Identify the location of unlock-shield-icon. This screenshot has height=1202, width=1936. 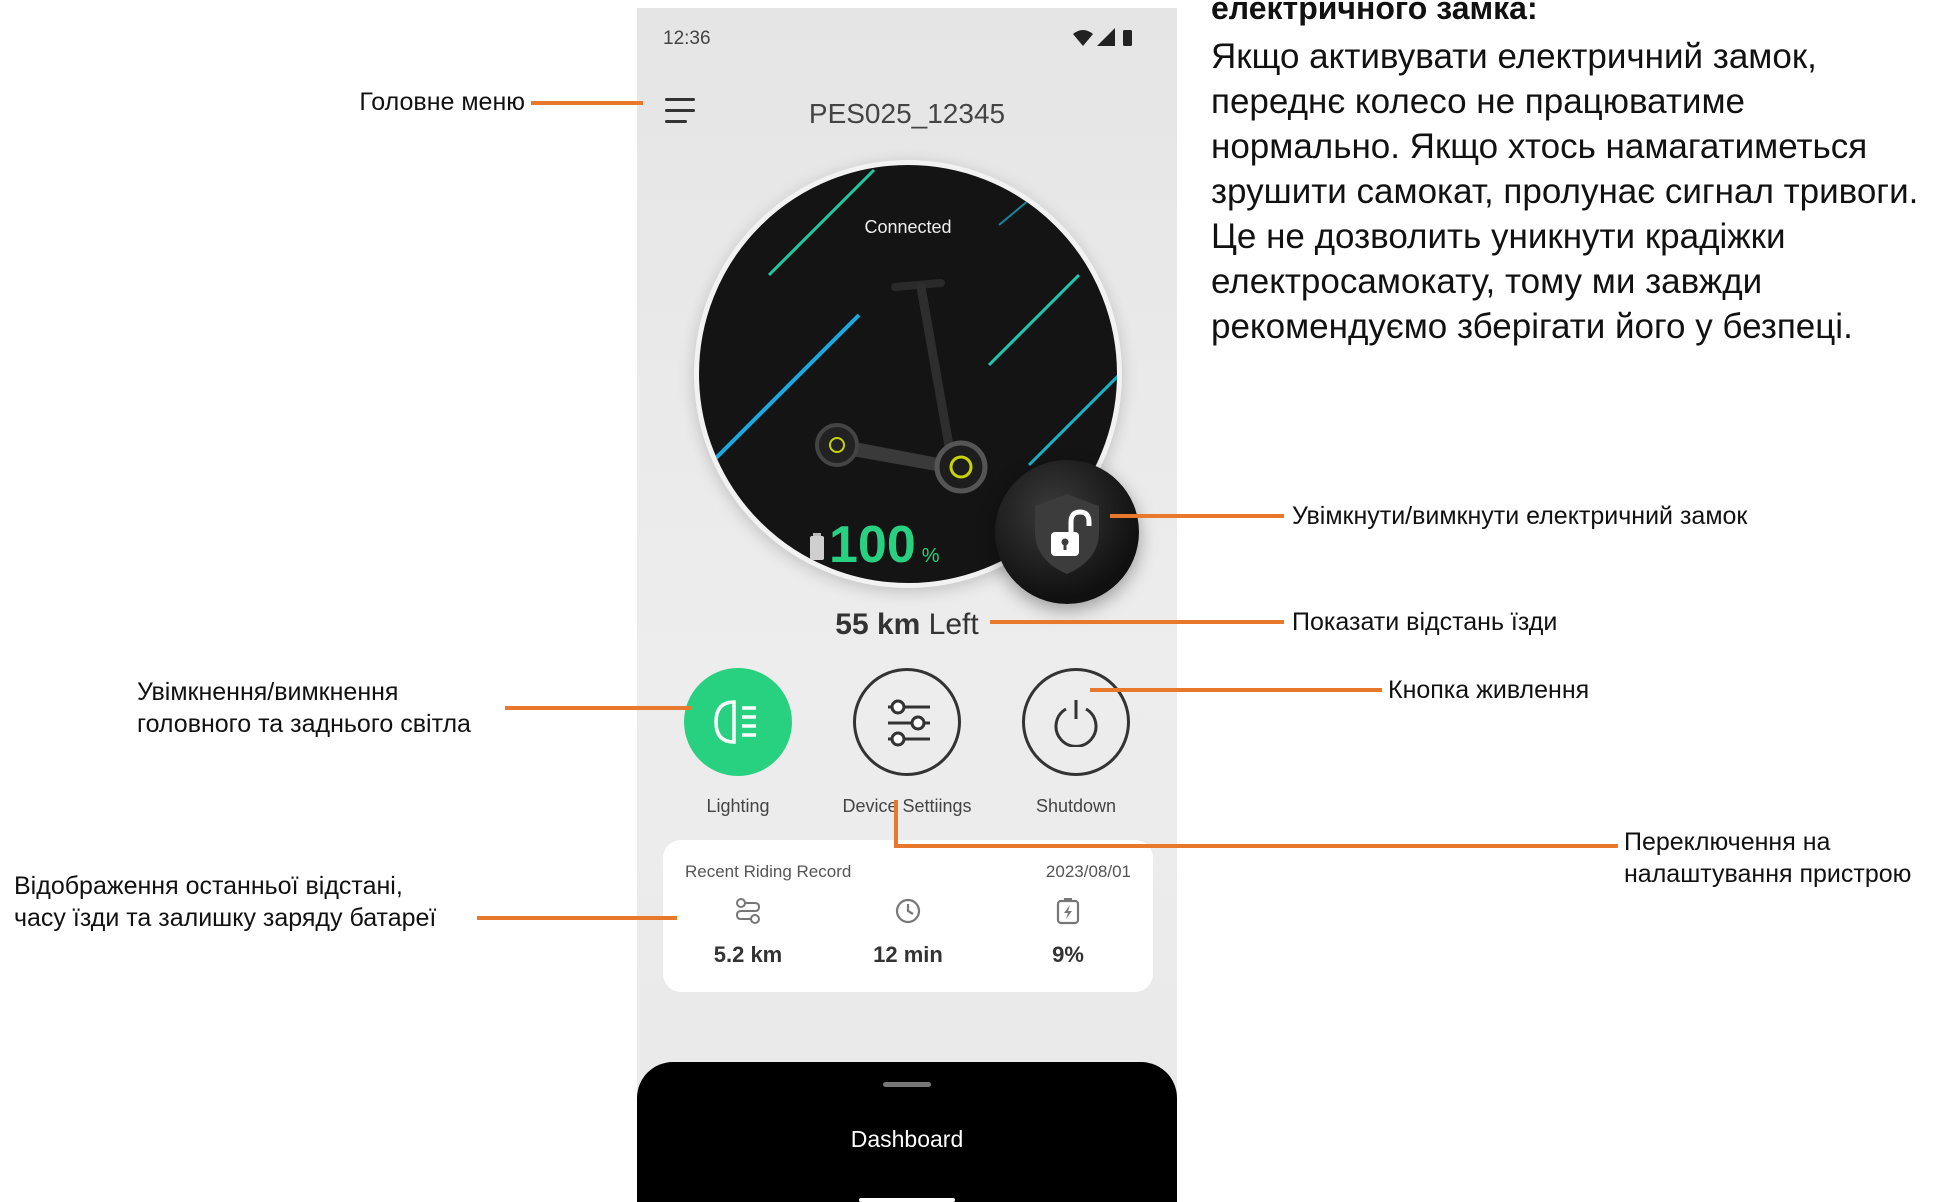
(1067, 534).